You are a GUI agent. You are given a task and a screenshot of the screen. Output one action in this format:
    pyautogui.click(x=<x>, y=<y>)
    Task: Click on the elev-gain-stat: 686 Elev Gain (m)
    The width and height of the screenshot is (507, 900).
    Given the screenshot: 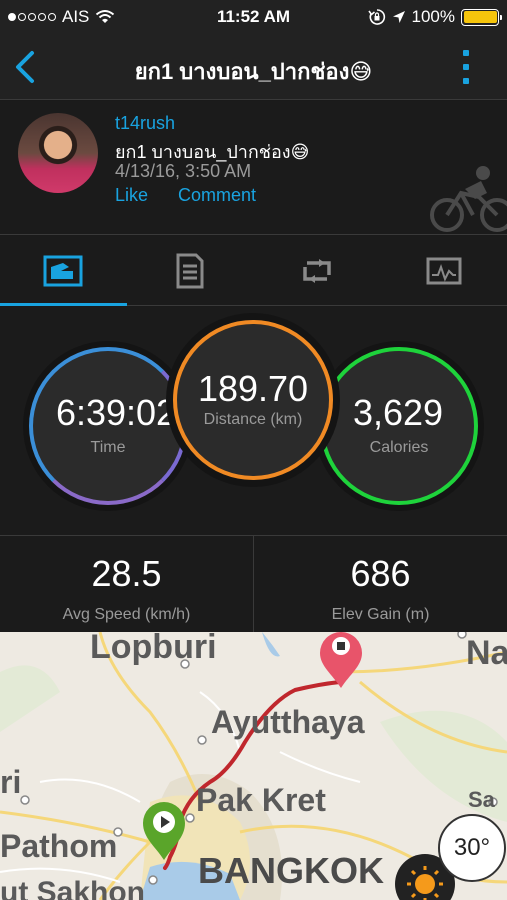 What is the action you would take?
    pyautogui.click(x=380, y=584)
    